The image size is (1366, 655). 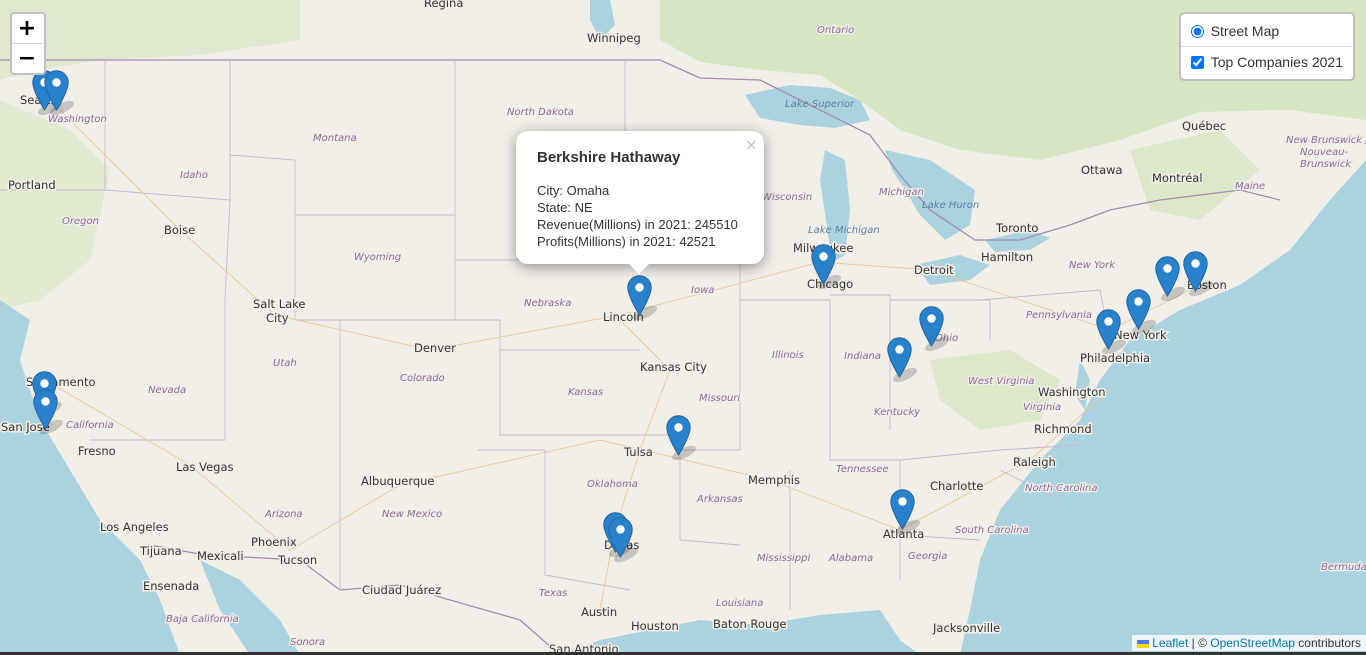 I want to click on zoom-out-button: −, so click(x=27, y=58).